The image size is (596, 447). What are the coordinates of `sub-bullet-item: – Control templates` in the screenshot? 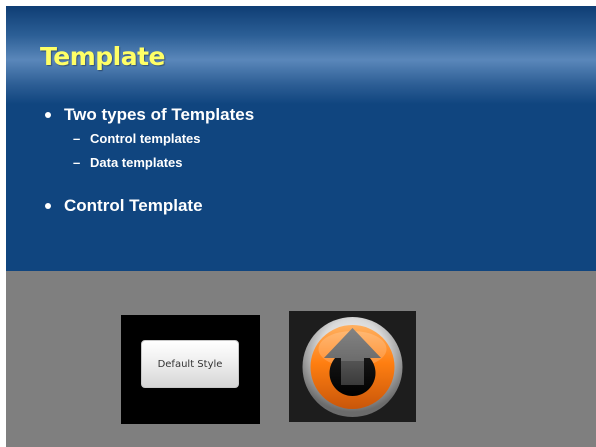 It's located at (149, 139).